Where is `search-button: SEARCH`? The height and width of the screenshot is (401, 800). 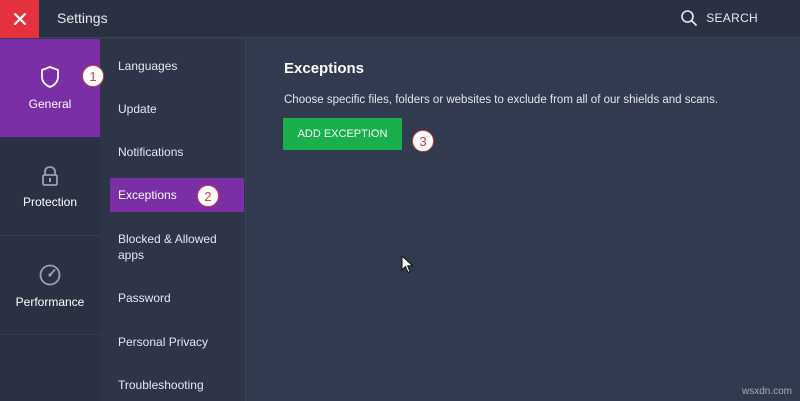 search-button: SEARCH is located at coordinates (719, 18).